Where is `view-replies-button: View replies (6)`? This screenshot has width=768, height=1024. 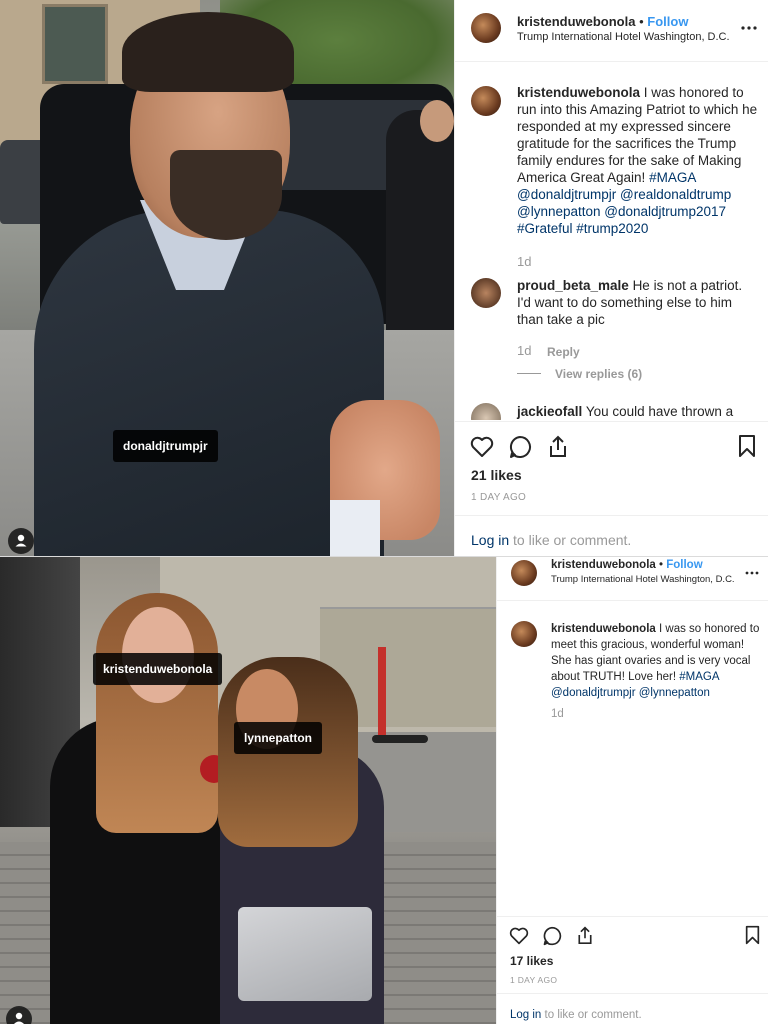
view-replies-button: View replies (6) is located at coordinates (598, 374).